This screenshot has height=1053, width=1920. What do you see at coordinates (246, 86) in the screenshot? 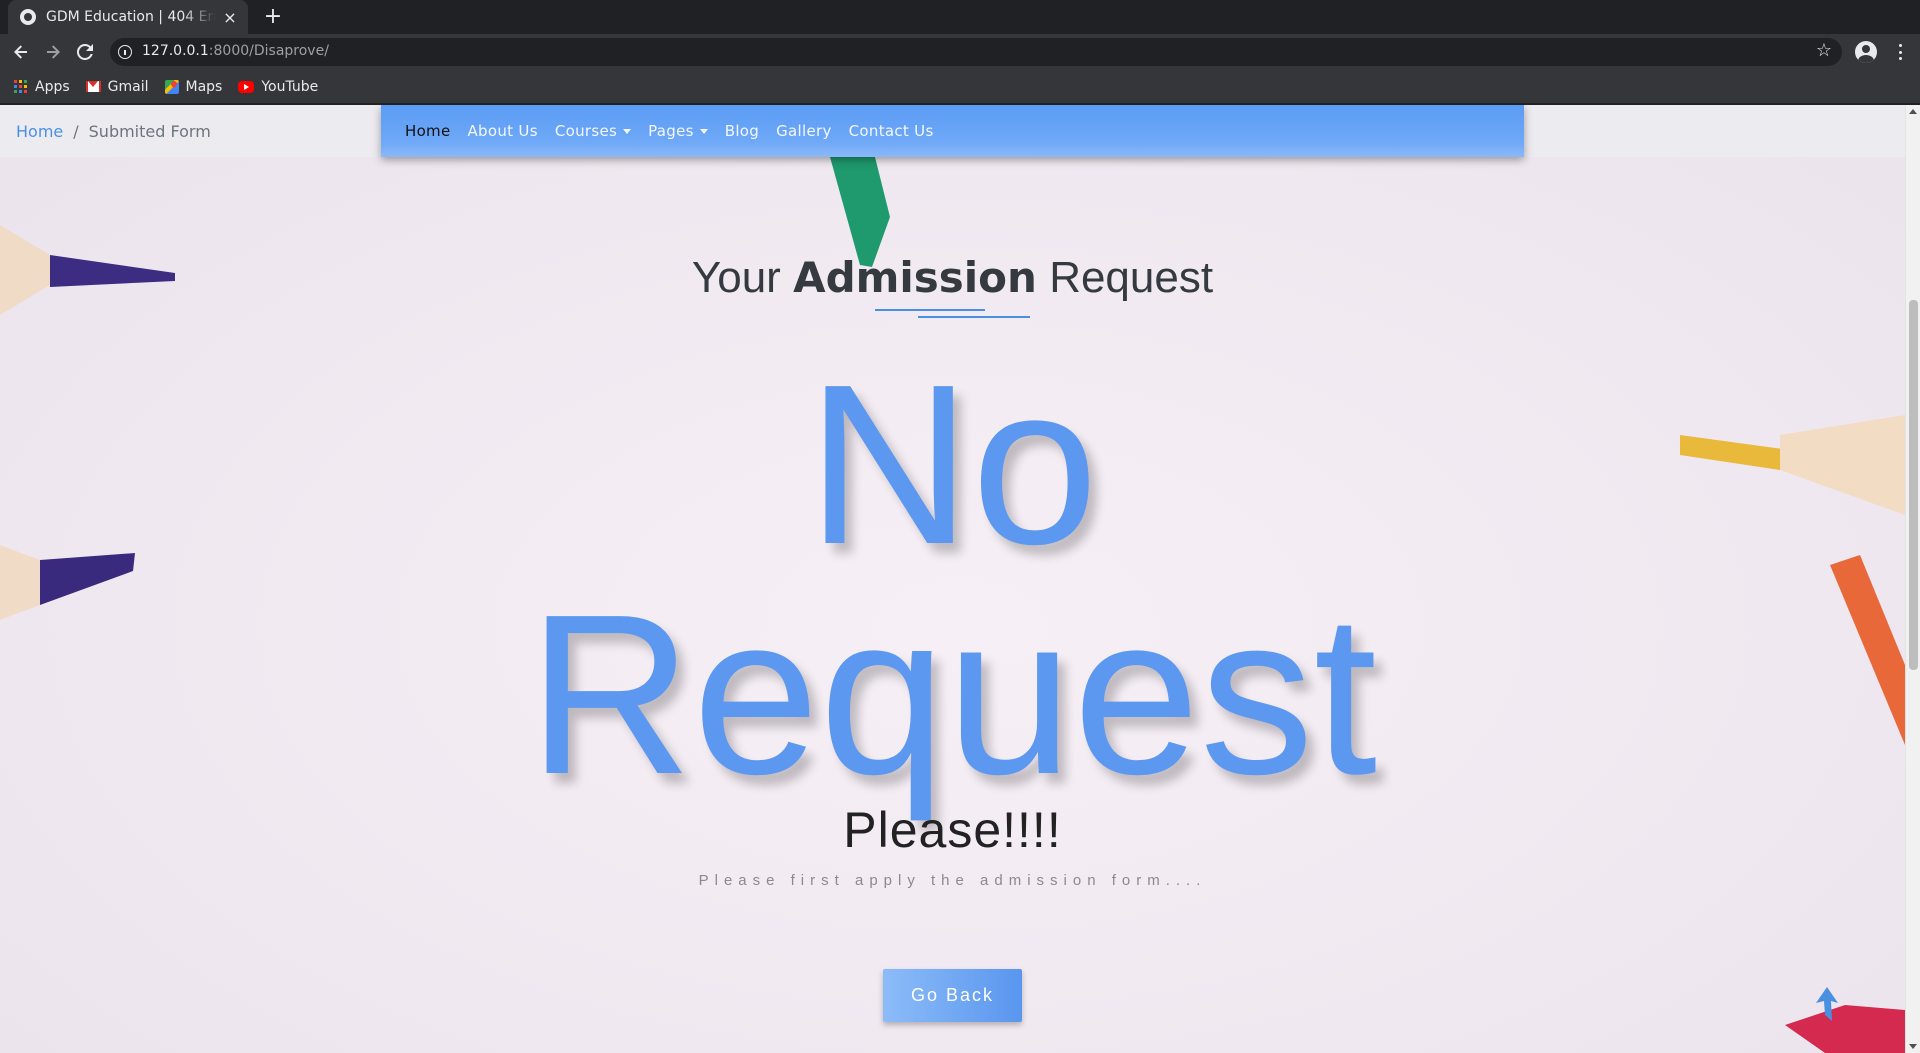
I see `youtube-icon` at bounding box center [246, 86].